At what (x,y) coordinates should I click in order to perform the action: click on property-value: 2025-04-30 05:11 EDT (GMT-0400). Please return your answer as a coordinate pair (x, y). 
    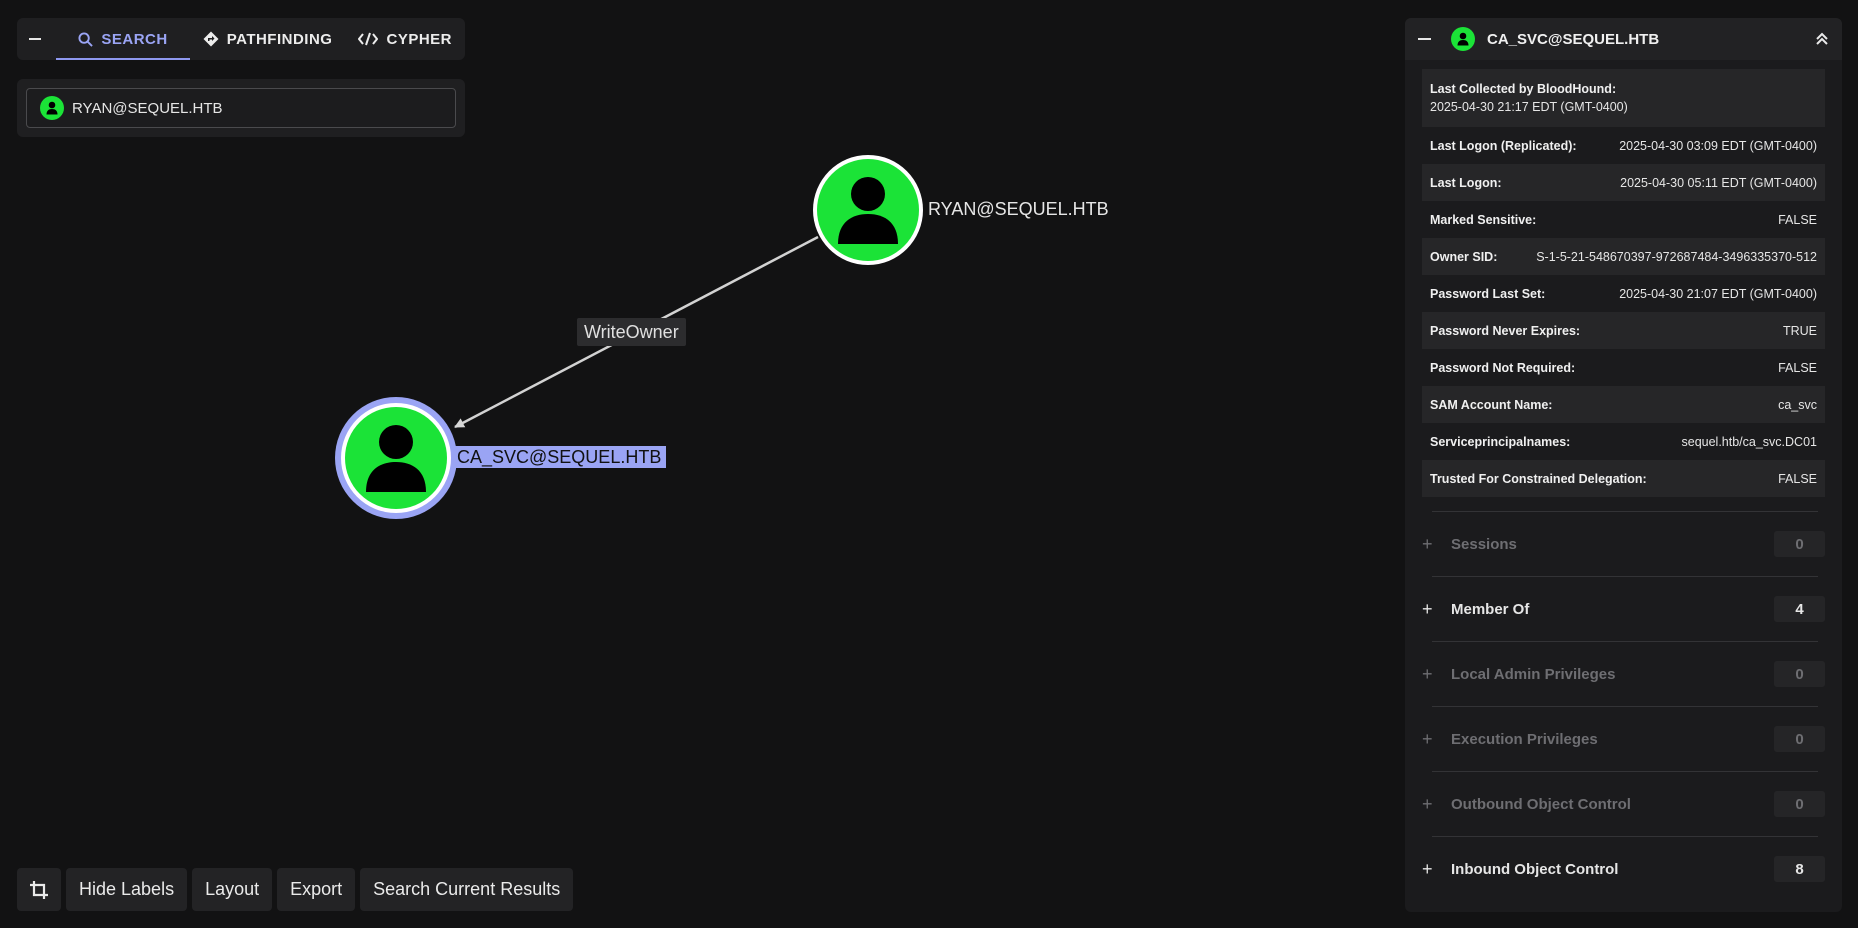
    Looking at the image, I should click on (1718, 182).